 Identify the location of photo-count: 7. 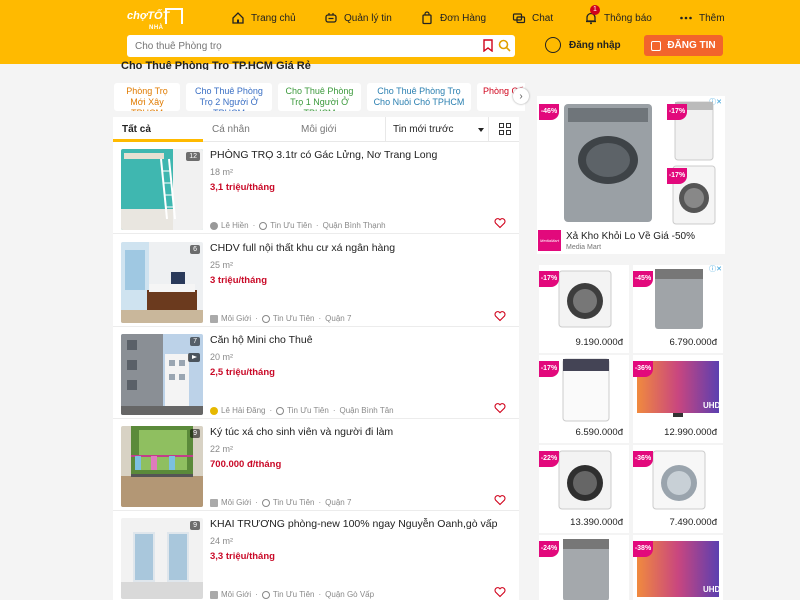
(195, 341).